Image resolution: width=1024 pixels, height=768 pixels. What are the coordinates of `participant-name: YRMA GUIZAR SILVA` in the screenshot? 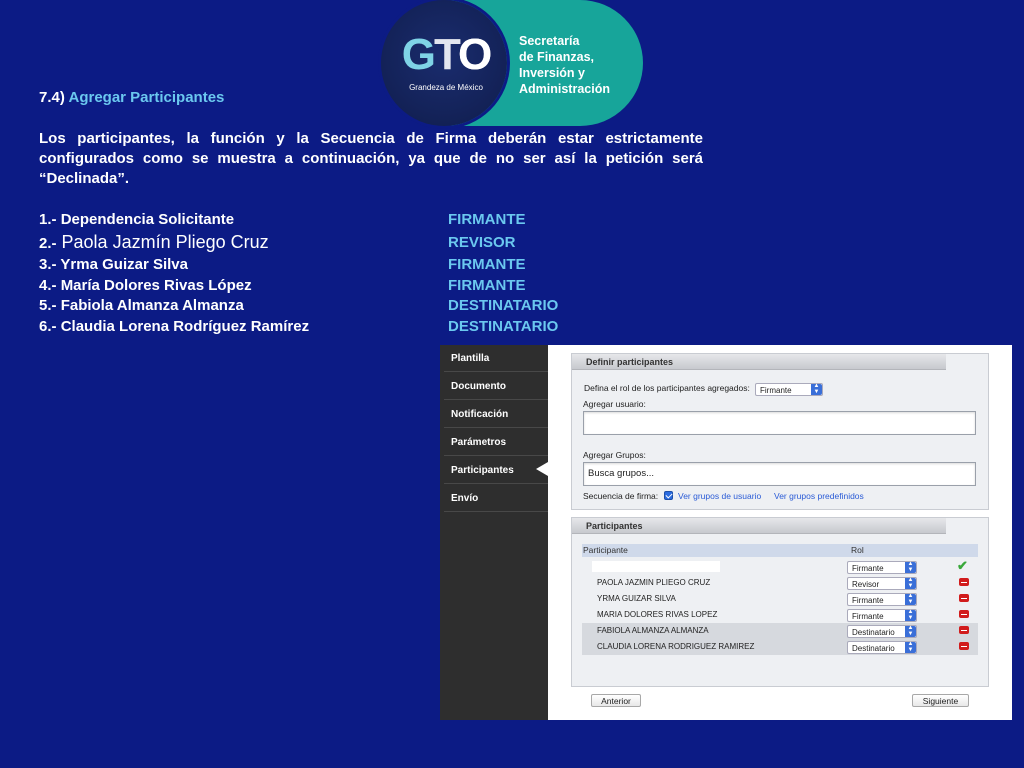 It's located at (636, 598).